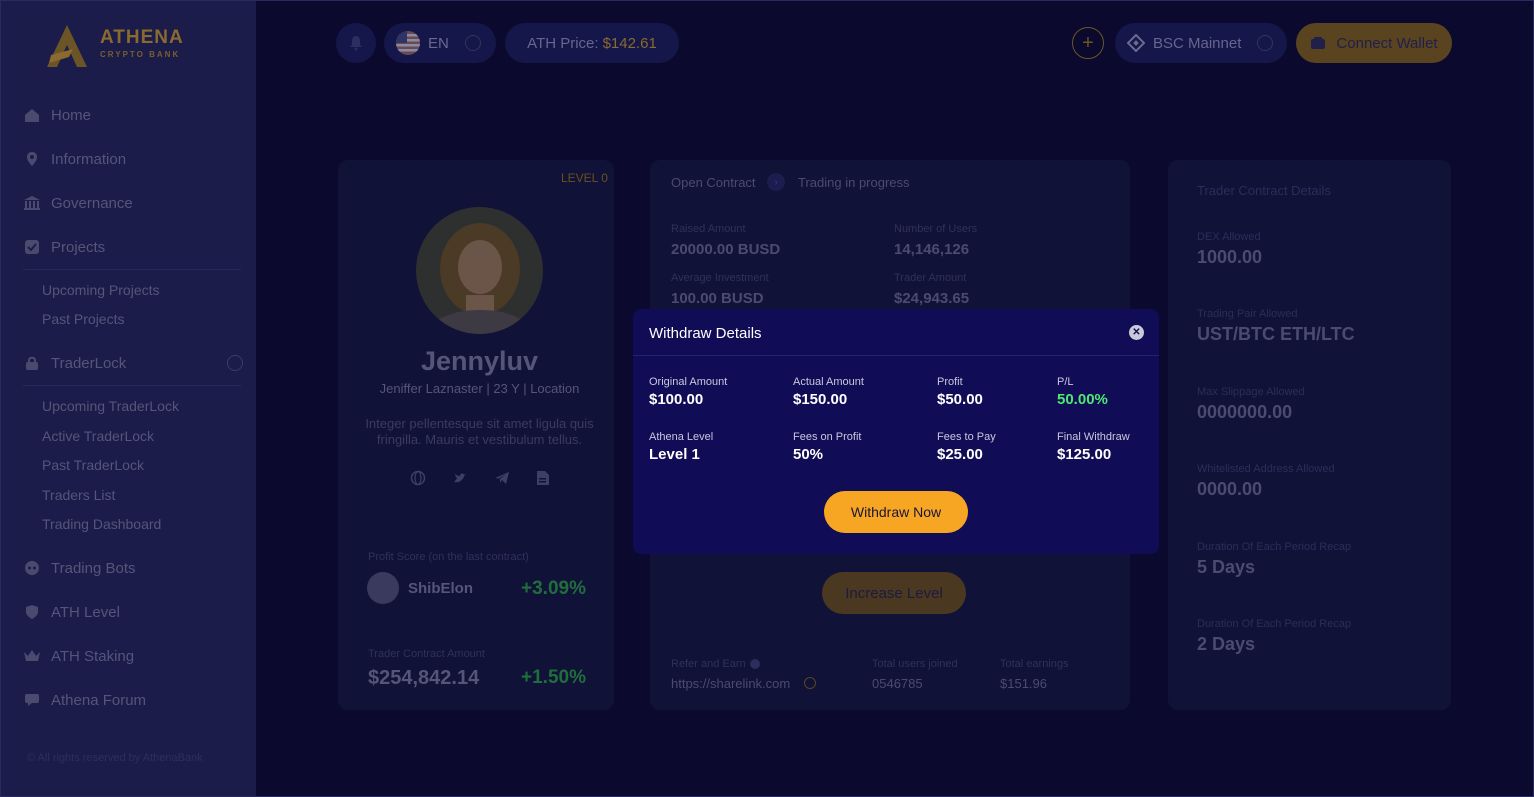  I want to click on avg-investment-label: Average Investment, so click(720, 278).